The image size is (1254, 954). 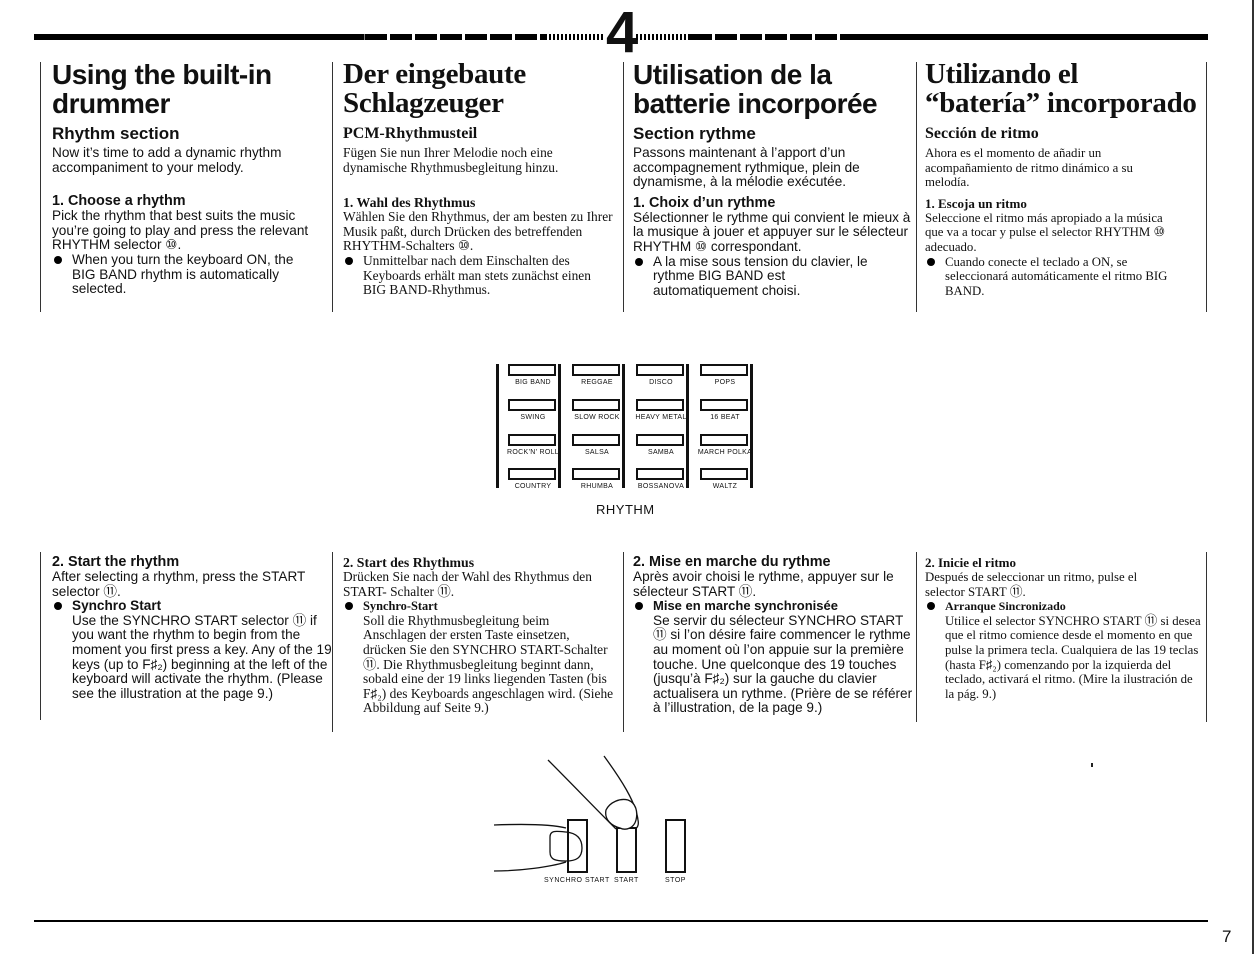 I want to click on subtitle-de: PCM-Rhythmusteil, so click(x=410, y=133).